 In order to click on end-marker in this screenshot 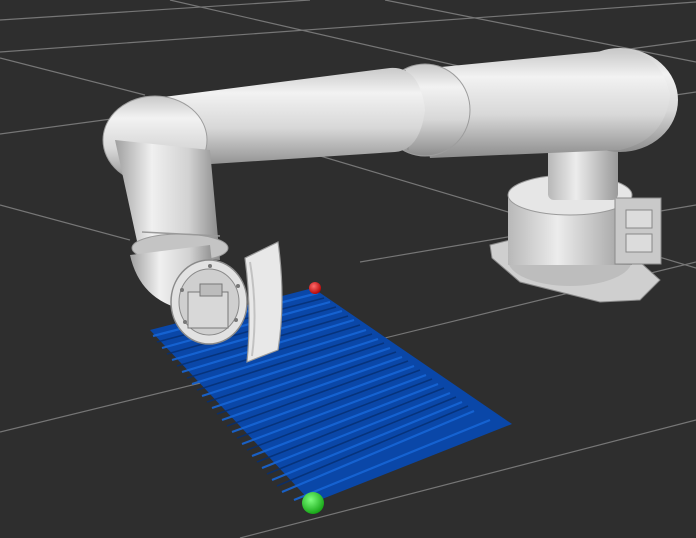, I will do `click(315, 288)`.